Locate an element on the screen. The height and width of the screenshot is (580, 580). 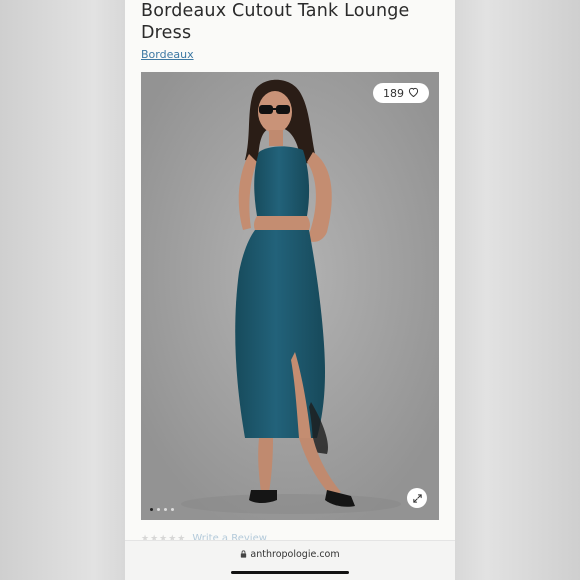
home-indicator is located at coordinates (290, 572).